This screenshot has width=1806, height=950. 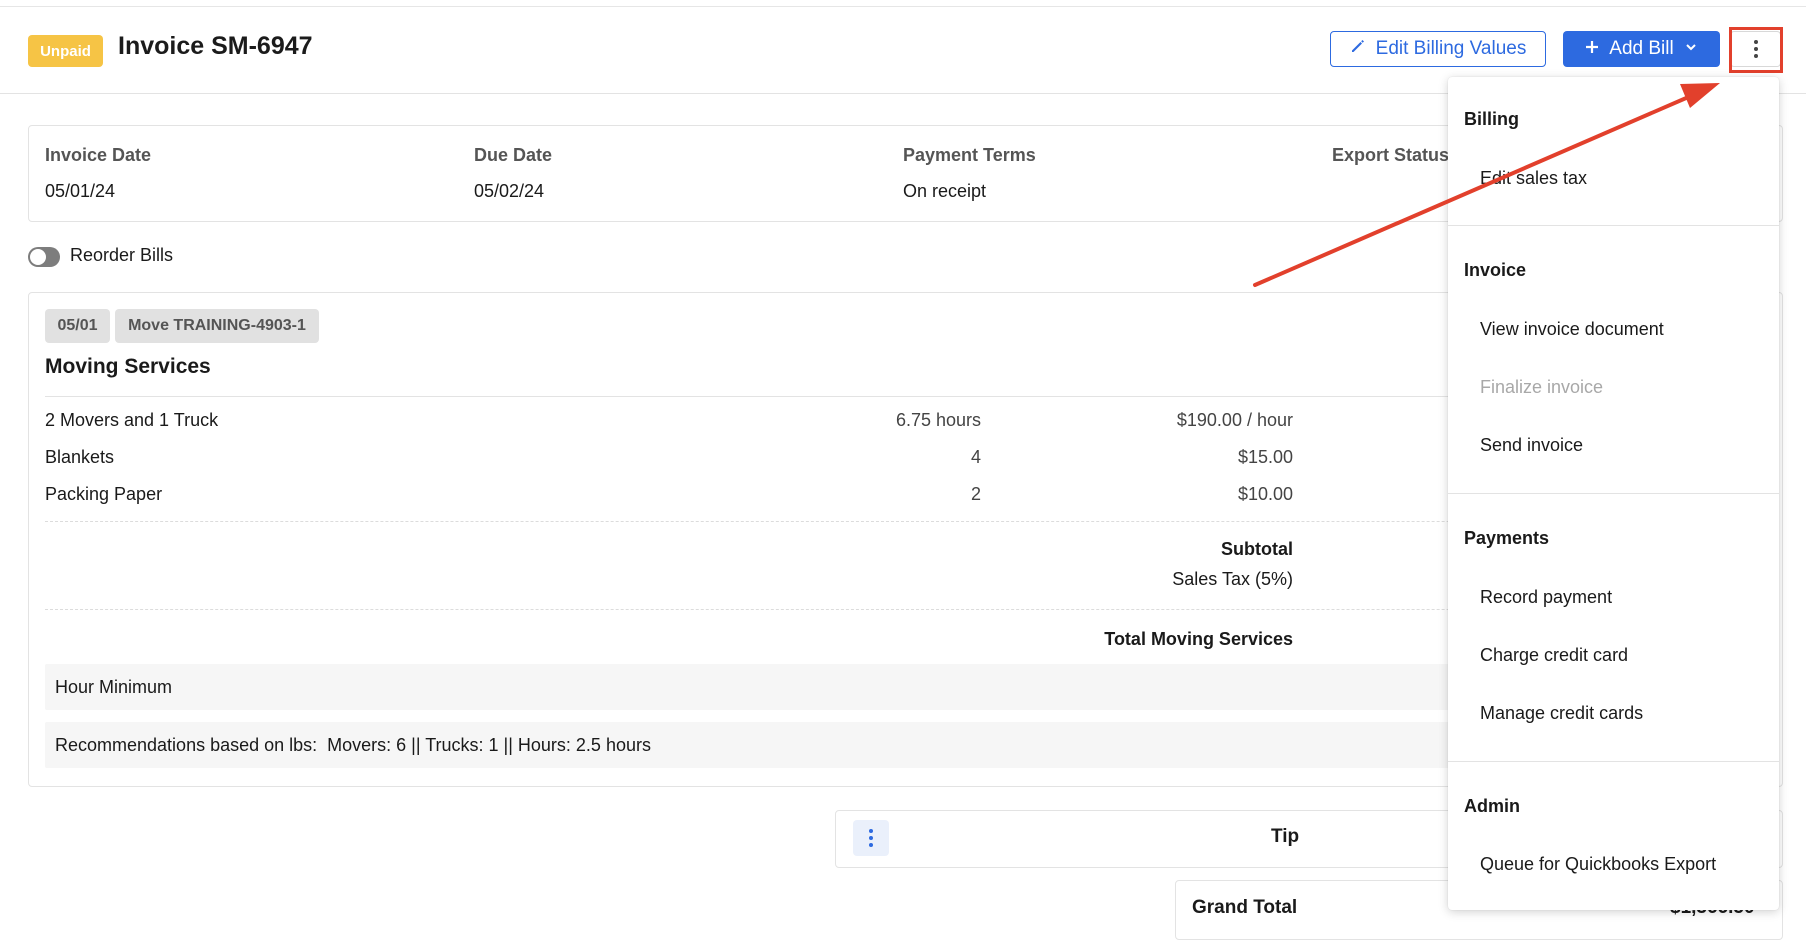 I want to click on line-item-name: Blankets, so click(x=80, y=457).